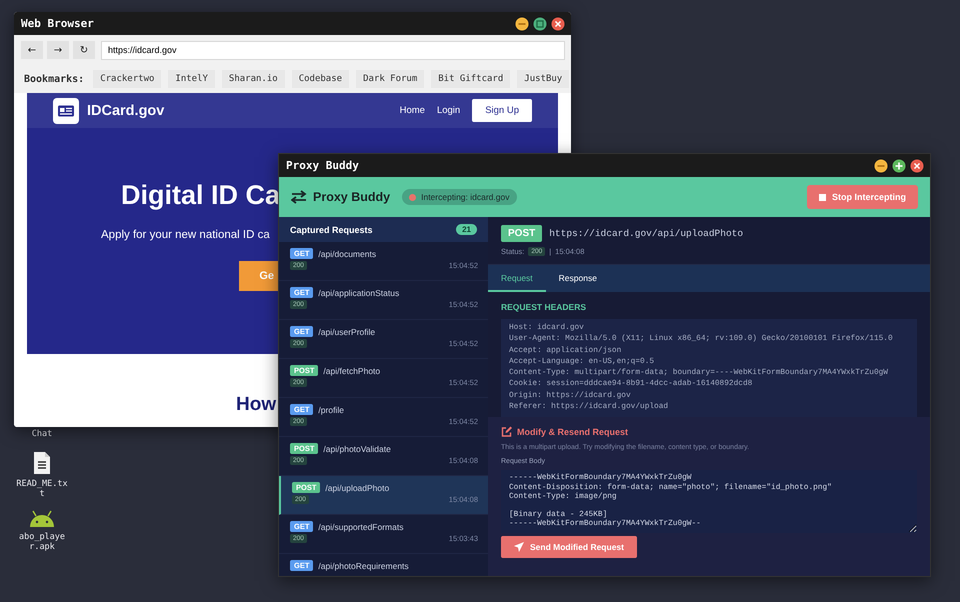 The width and height of the screenshot is (960, 602). Describe the element at coordinates (544, 307) in the screenshot. I see `section-heading: REQUEST HEADERS` at that location.